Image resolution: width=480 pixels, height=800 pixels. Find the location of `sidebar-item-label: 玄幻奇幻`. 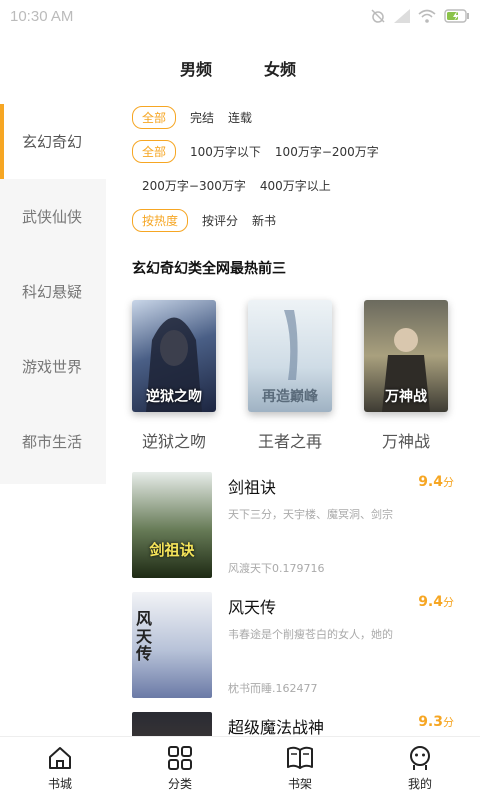

sidebar-item-label: 玄幻奇幻 is located at coordinates (52, 142).